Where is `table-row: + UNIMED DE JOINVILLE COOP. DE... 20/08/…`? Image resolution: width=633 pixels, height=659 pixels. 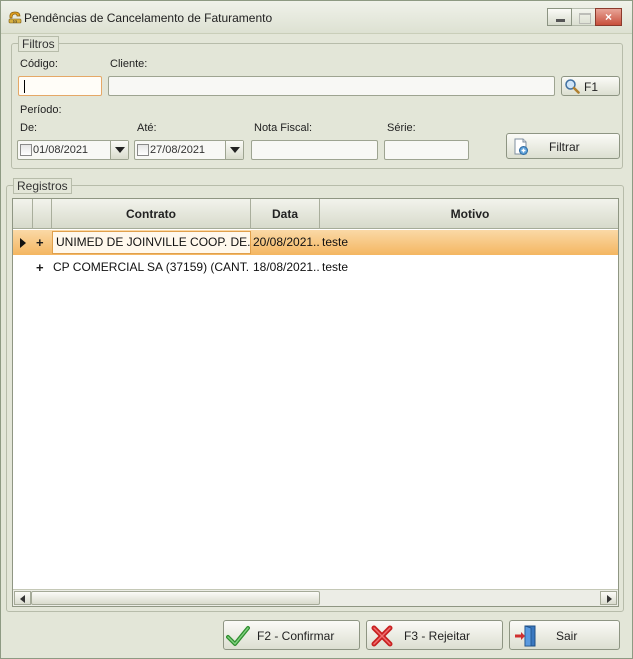
table-row: + UNIMED DE JOINVILLE COOP. DE... 20/08/… is located at coordinates (315, 242).